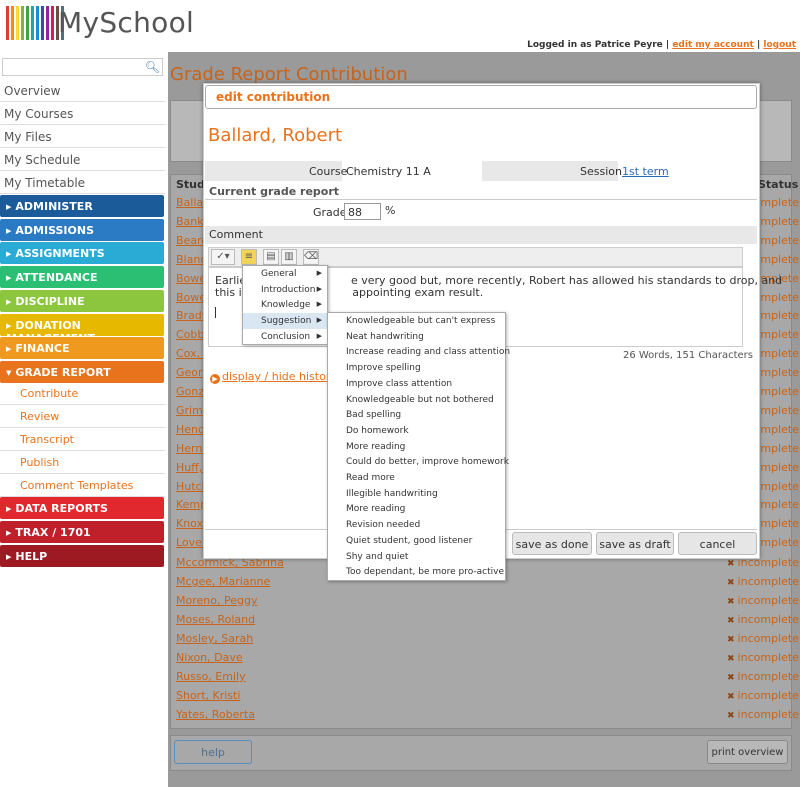 The image size is (800, 787). Describe the element at coordinates (216, 600) in the screenshot. I see `table-row: Moreno, Peggy` at that location.